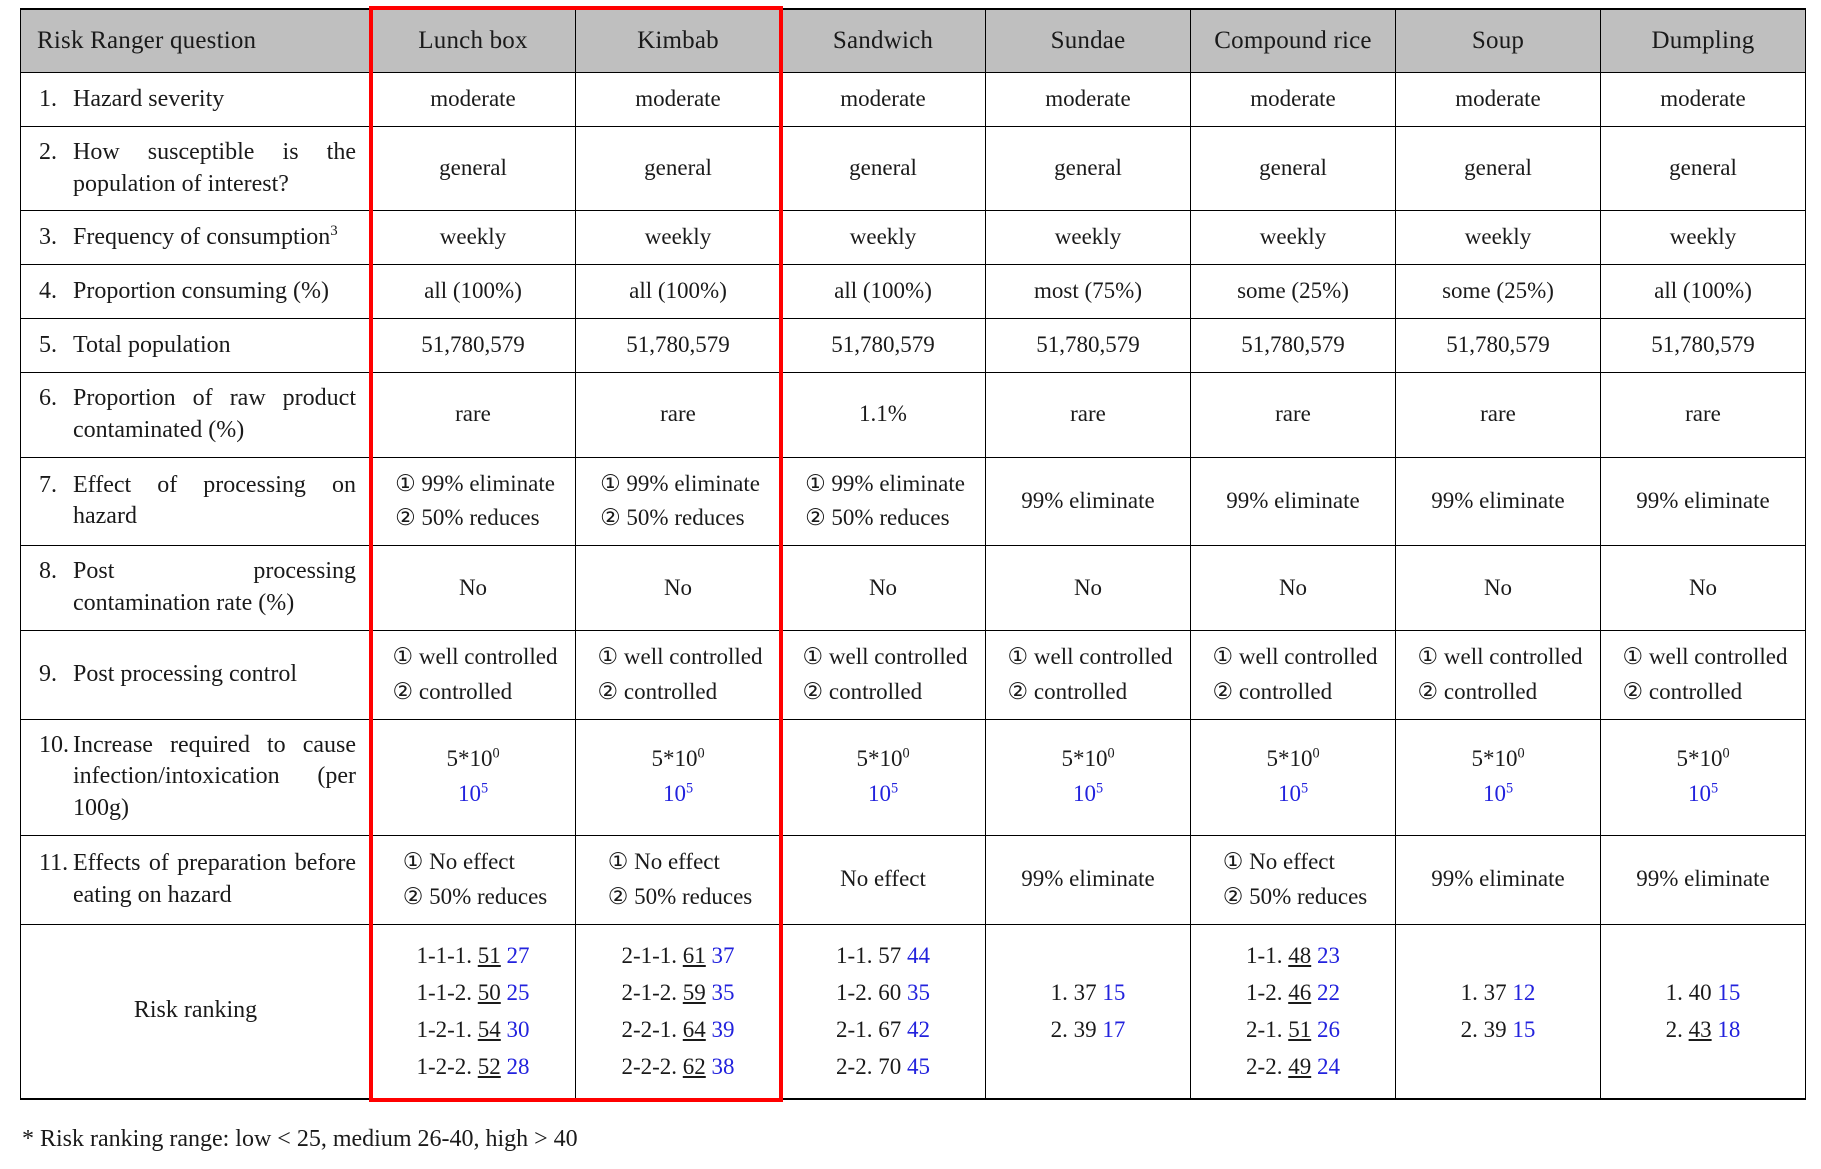  What do you see at coordinates (518, 992) in the screenshot?
I see `risk-score-blue: 25` at bounding box center [518, 992].